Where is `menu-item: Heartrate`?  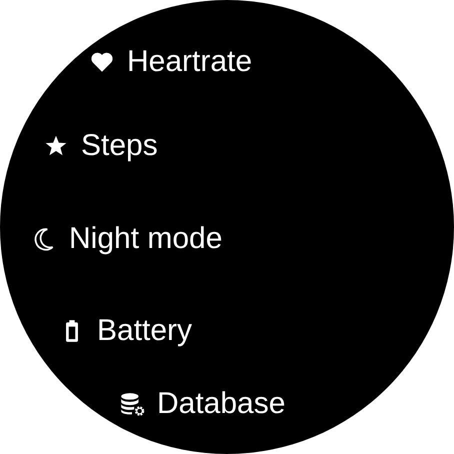 menu-item: Heartrate is located at coordinates (189, 62).